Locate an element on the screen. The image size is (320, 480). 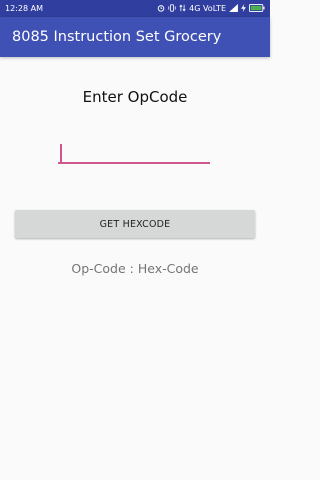
status-indicators: 4G VoLTE is located at coordinates (211, 8).